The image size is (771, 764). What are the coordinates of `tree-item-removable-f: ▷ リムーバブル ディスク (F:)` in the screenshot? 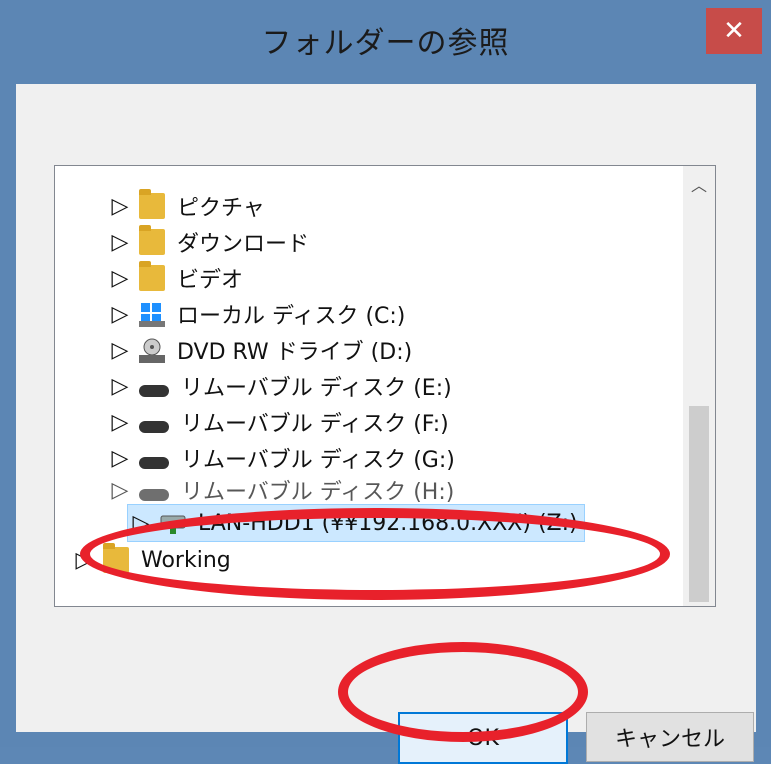 It's located at (280, 422).